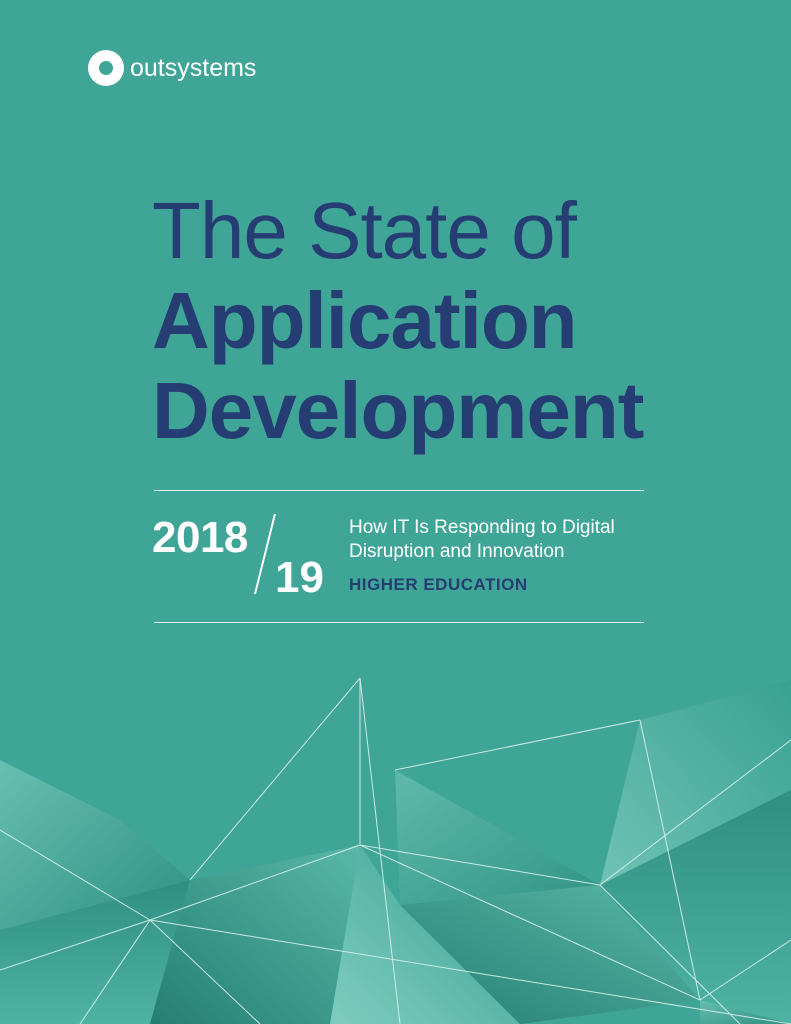 This screenshot has height=1024, width=791. What do you see at coordinates (299, 577) in the screenshot?
I see `edition-year-sub: 19` at bounding box center [299, 577].